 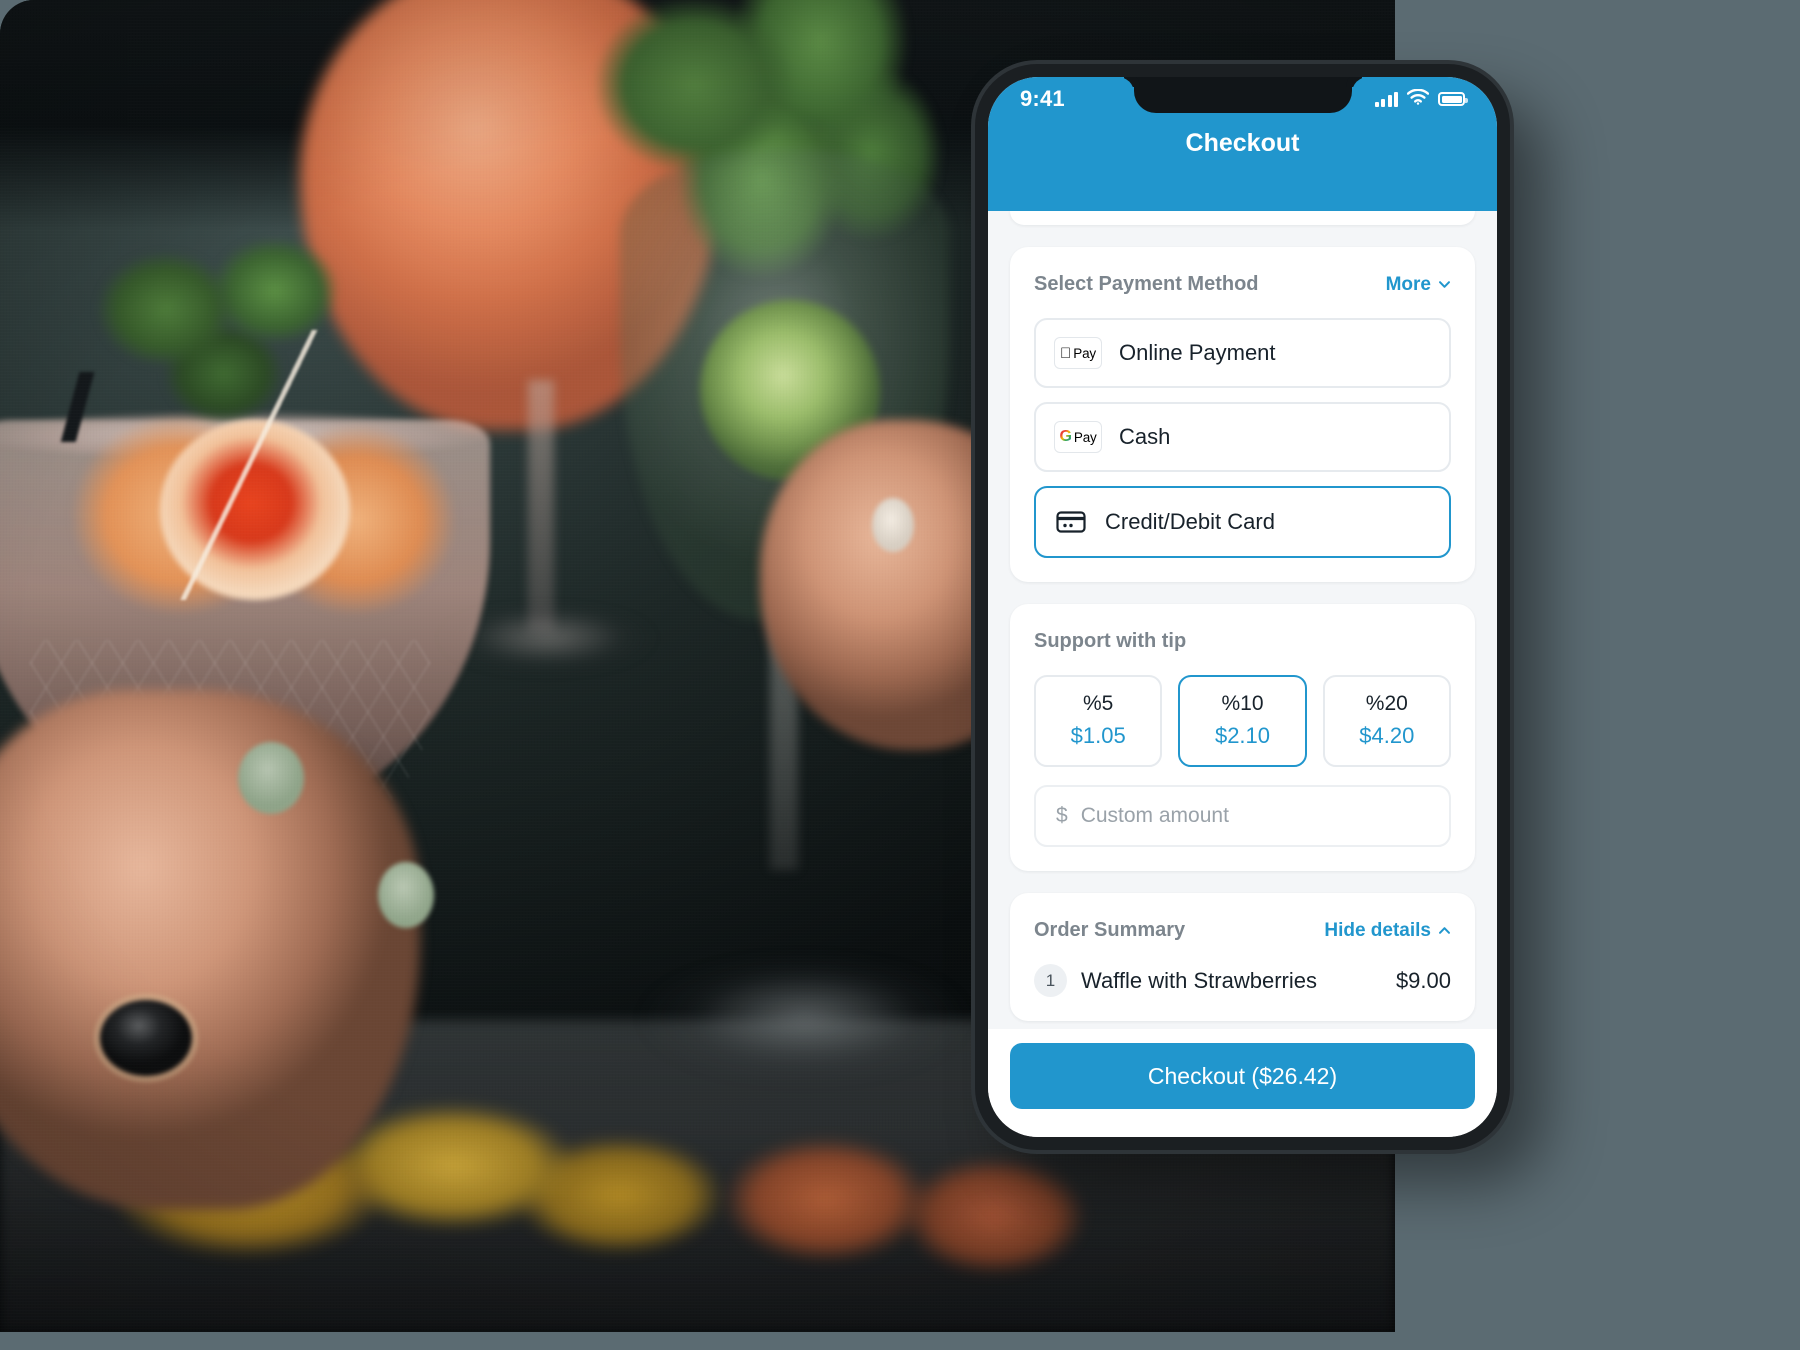 I want to click on app-header: 9:41 Checkout, so click(x=1242, y=144).